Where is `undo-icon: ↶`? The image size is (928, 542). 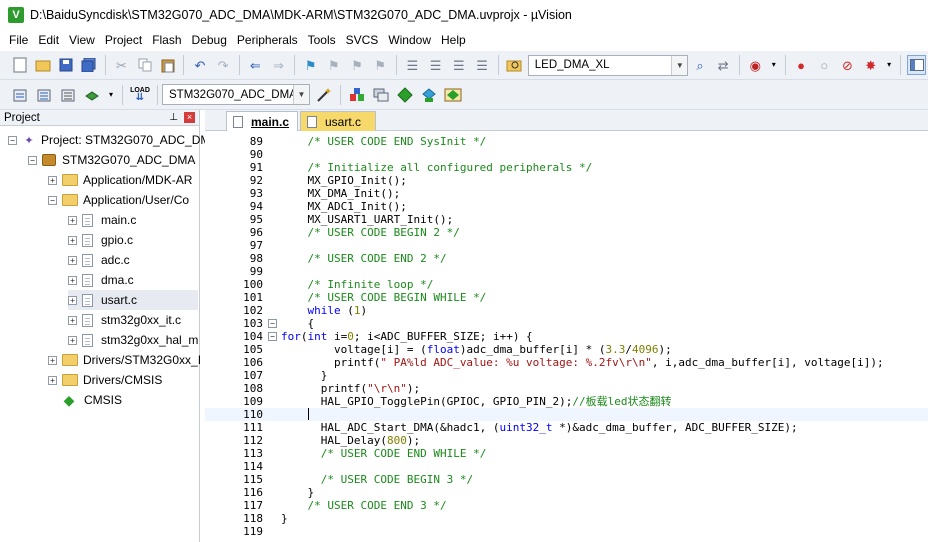 undo-icon: ↶ is located at coordinates (199, 65).